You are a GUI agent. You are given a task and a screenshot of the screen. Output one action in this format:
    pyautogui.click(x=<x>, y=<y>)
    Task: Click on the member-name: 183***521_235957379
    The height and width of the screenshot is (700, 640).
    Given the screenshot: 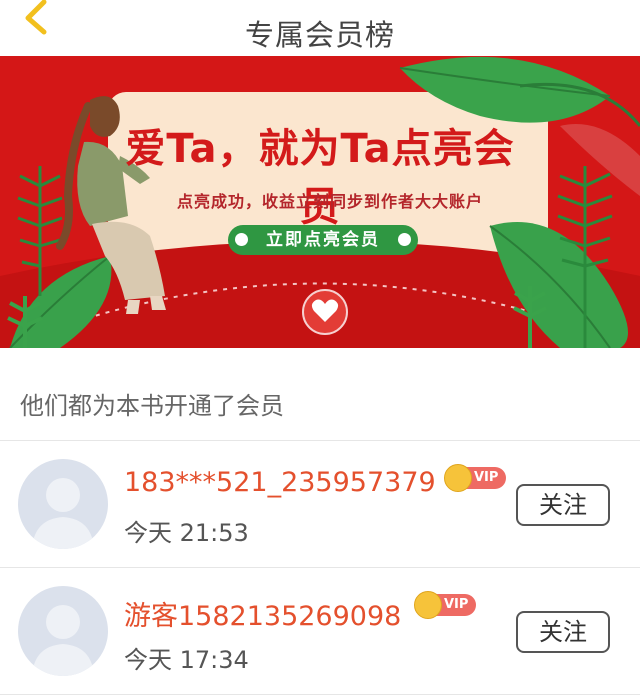 What is the action you would take?
    pyautogui.click(x=280, y=482)
    